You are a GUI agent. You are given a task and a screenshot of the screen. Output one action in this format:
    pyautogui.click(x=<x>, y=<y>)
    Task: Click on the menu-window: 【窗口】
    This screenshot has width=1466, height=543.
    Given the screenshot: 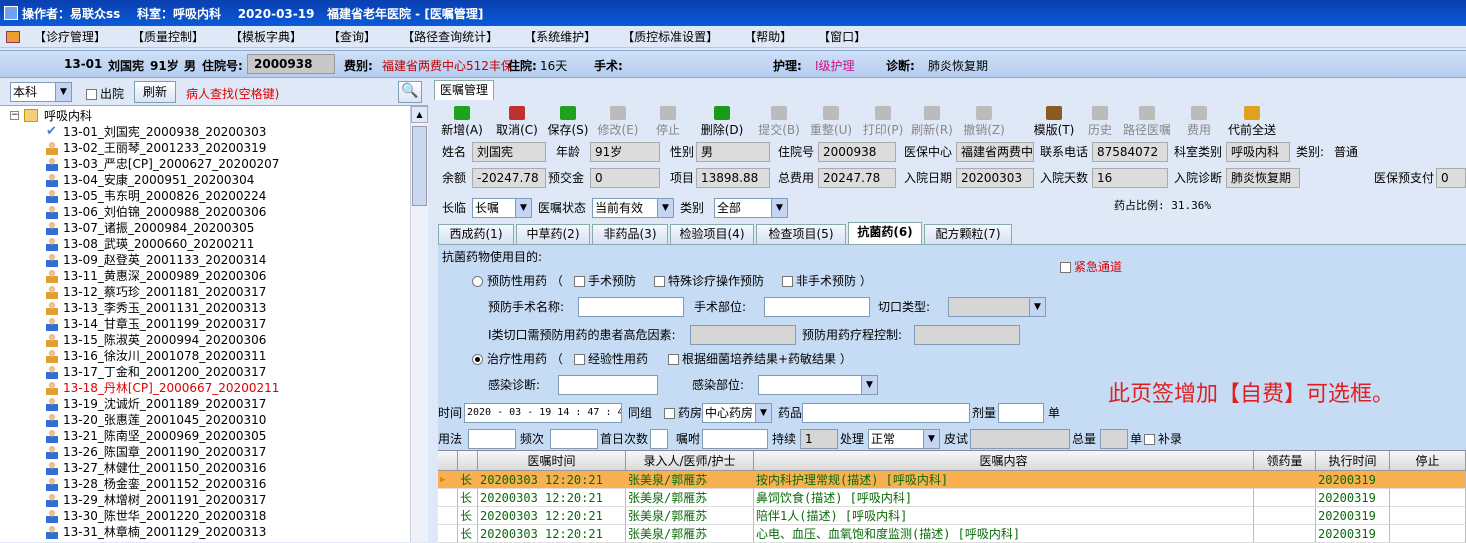 What is the action you would take?
    pyautogui.click(x=842, y=36)
    